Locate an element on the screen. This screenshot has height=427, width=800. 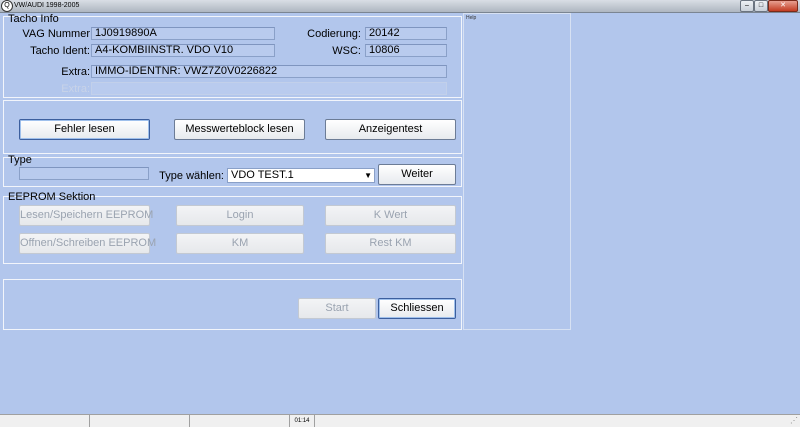
vag-nummer-field: 1J0919890A is located at coordinates (183, 33).